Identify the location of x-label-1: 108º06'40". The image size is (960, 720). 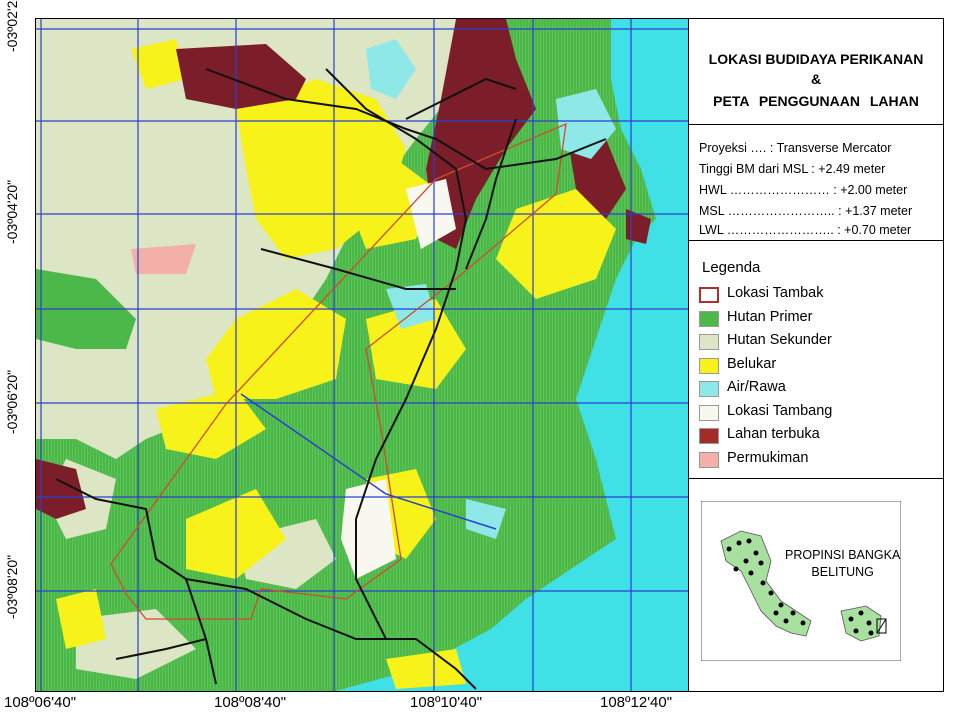
(40, 702).